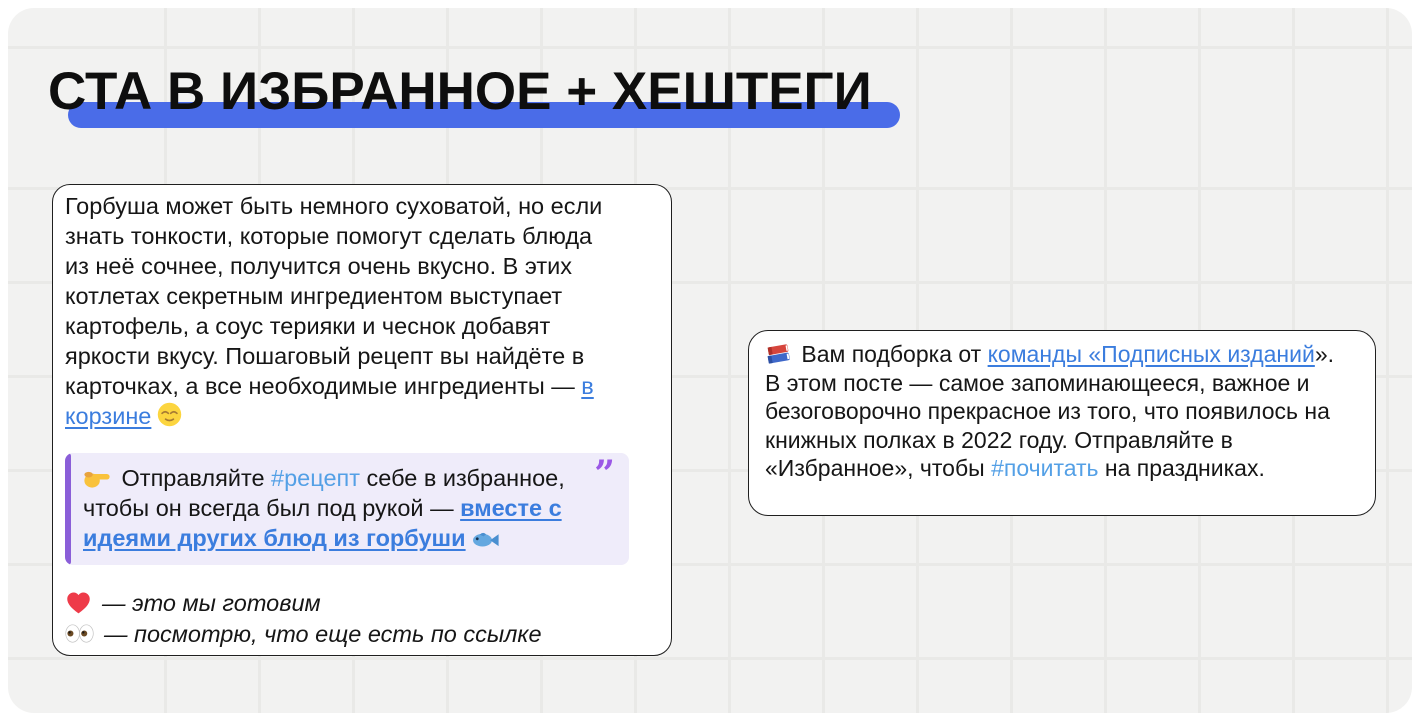  I want to click on link-podpisnye-izdaniya: команды «Подписных изданий, so click(1151, 354).